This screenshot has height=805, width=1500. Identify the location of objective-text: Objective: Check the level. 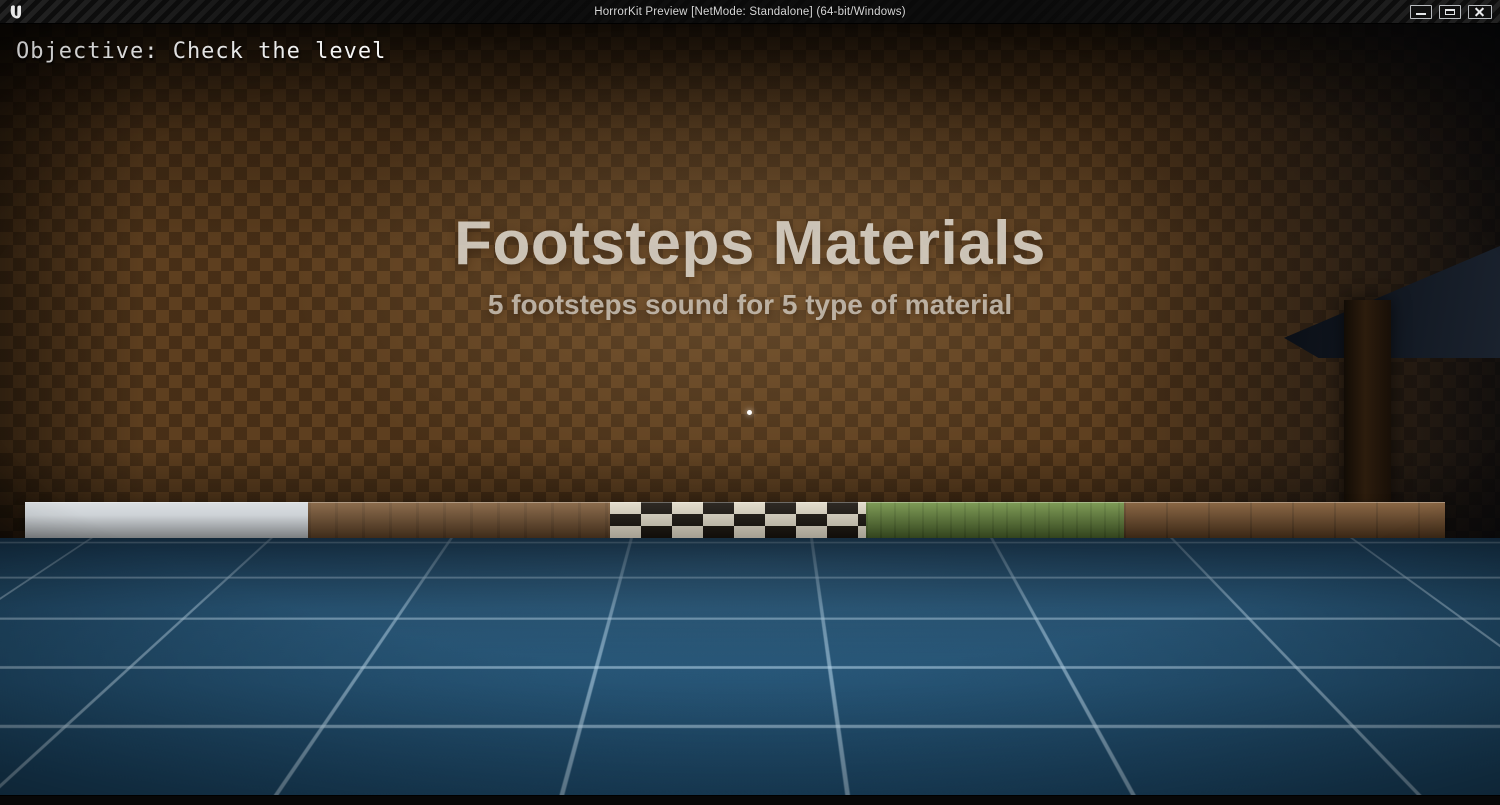
(201, 51).